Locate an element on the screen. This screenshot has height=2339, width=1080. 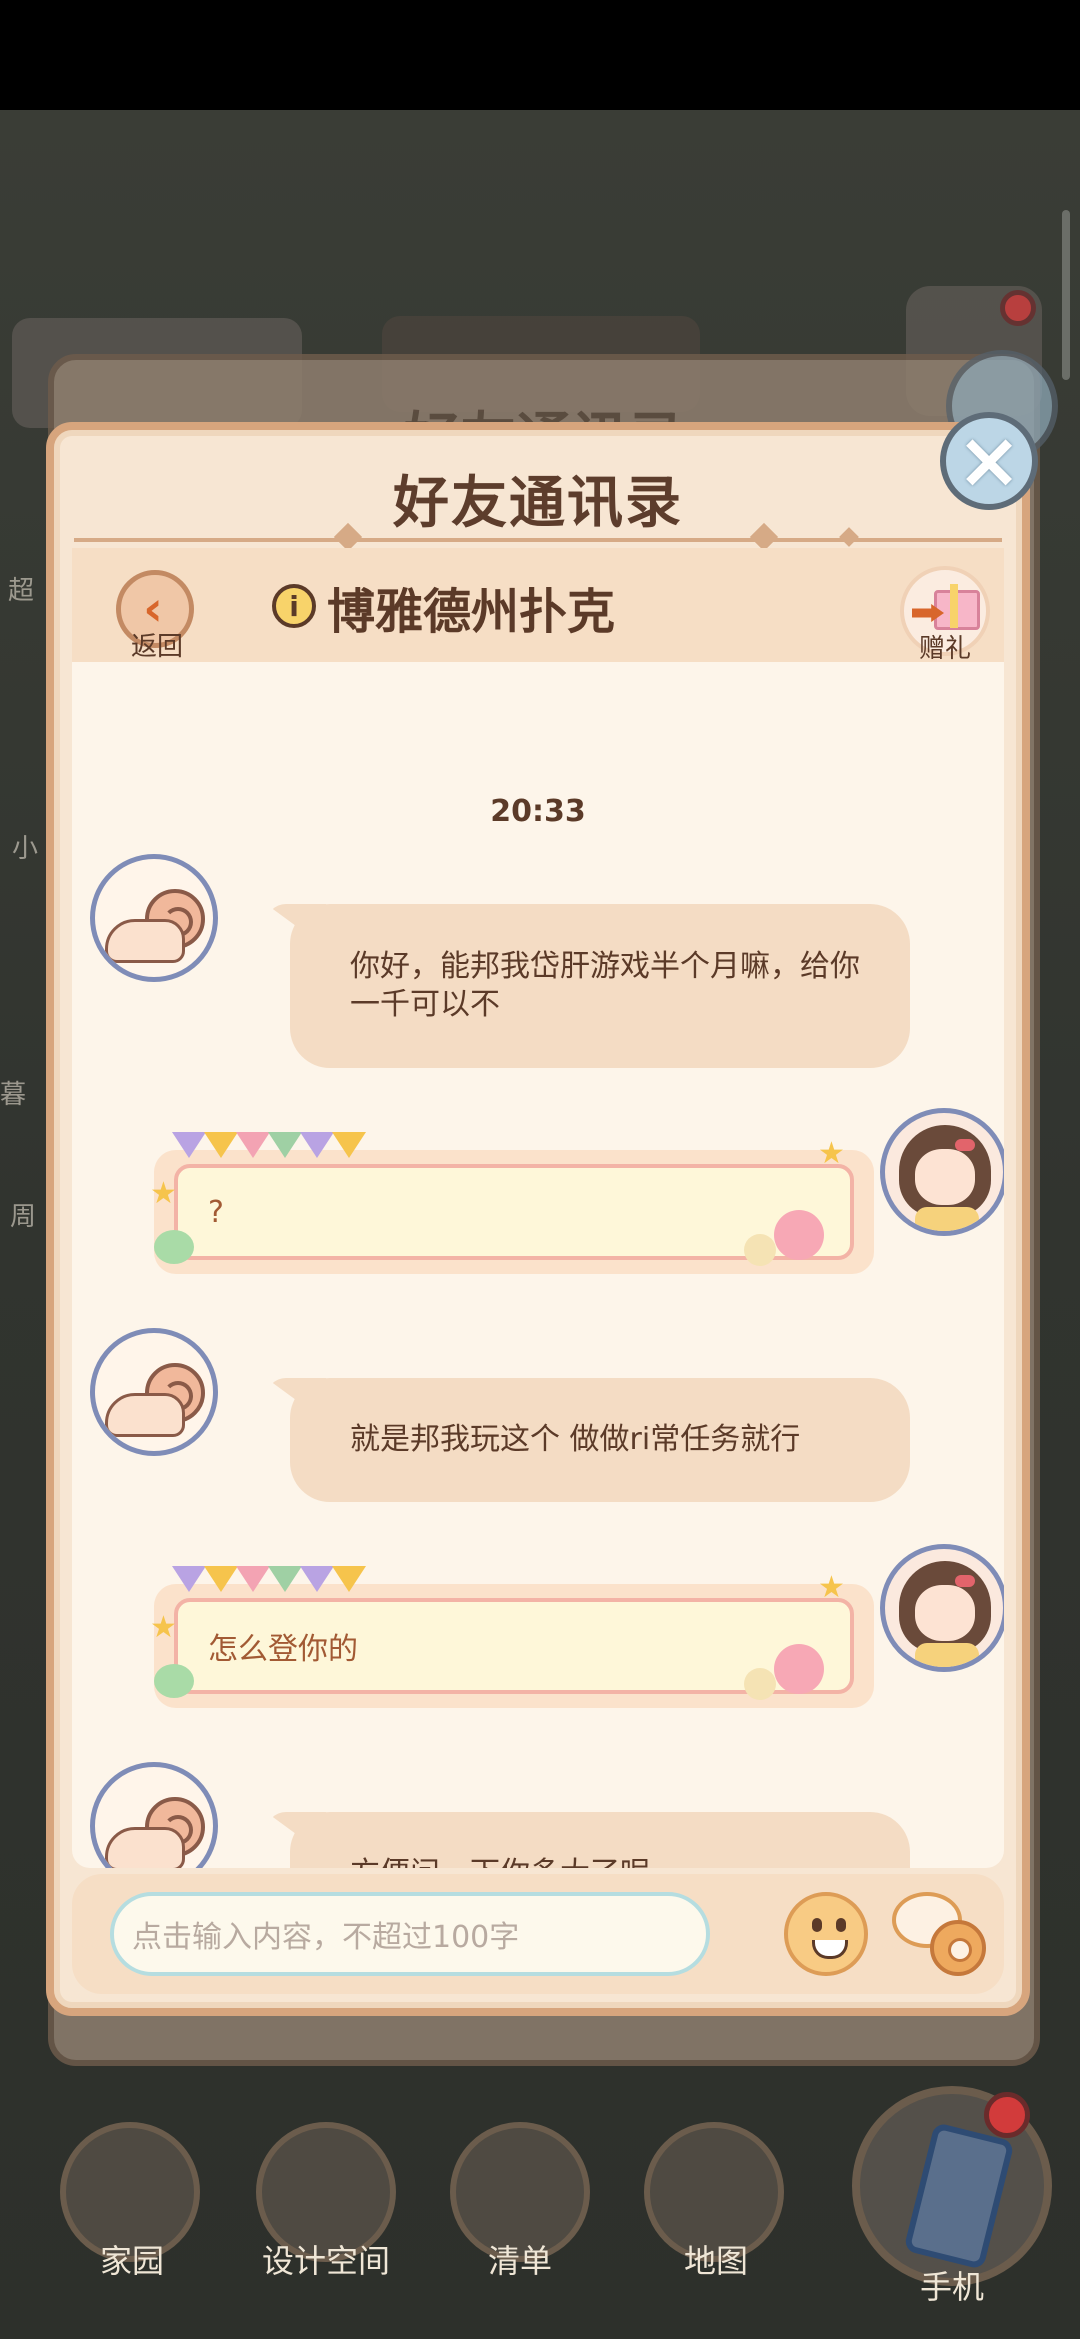
message-timestamp: 20:33 is located at coordinates (538, 811).